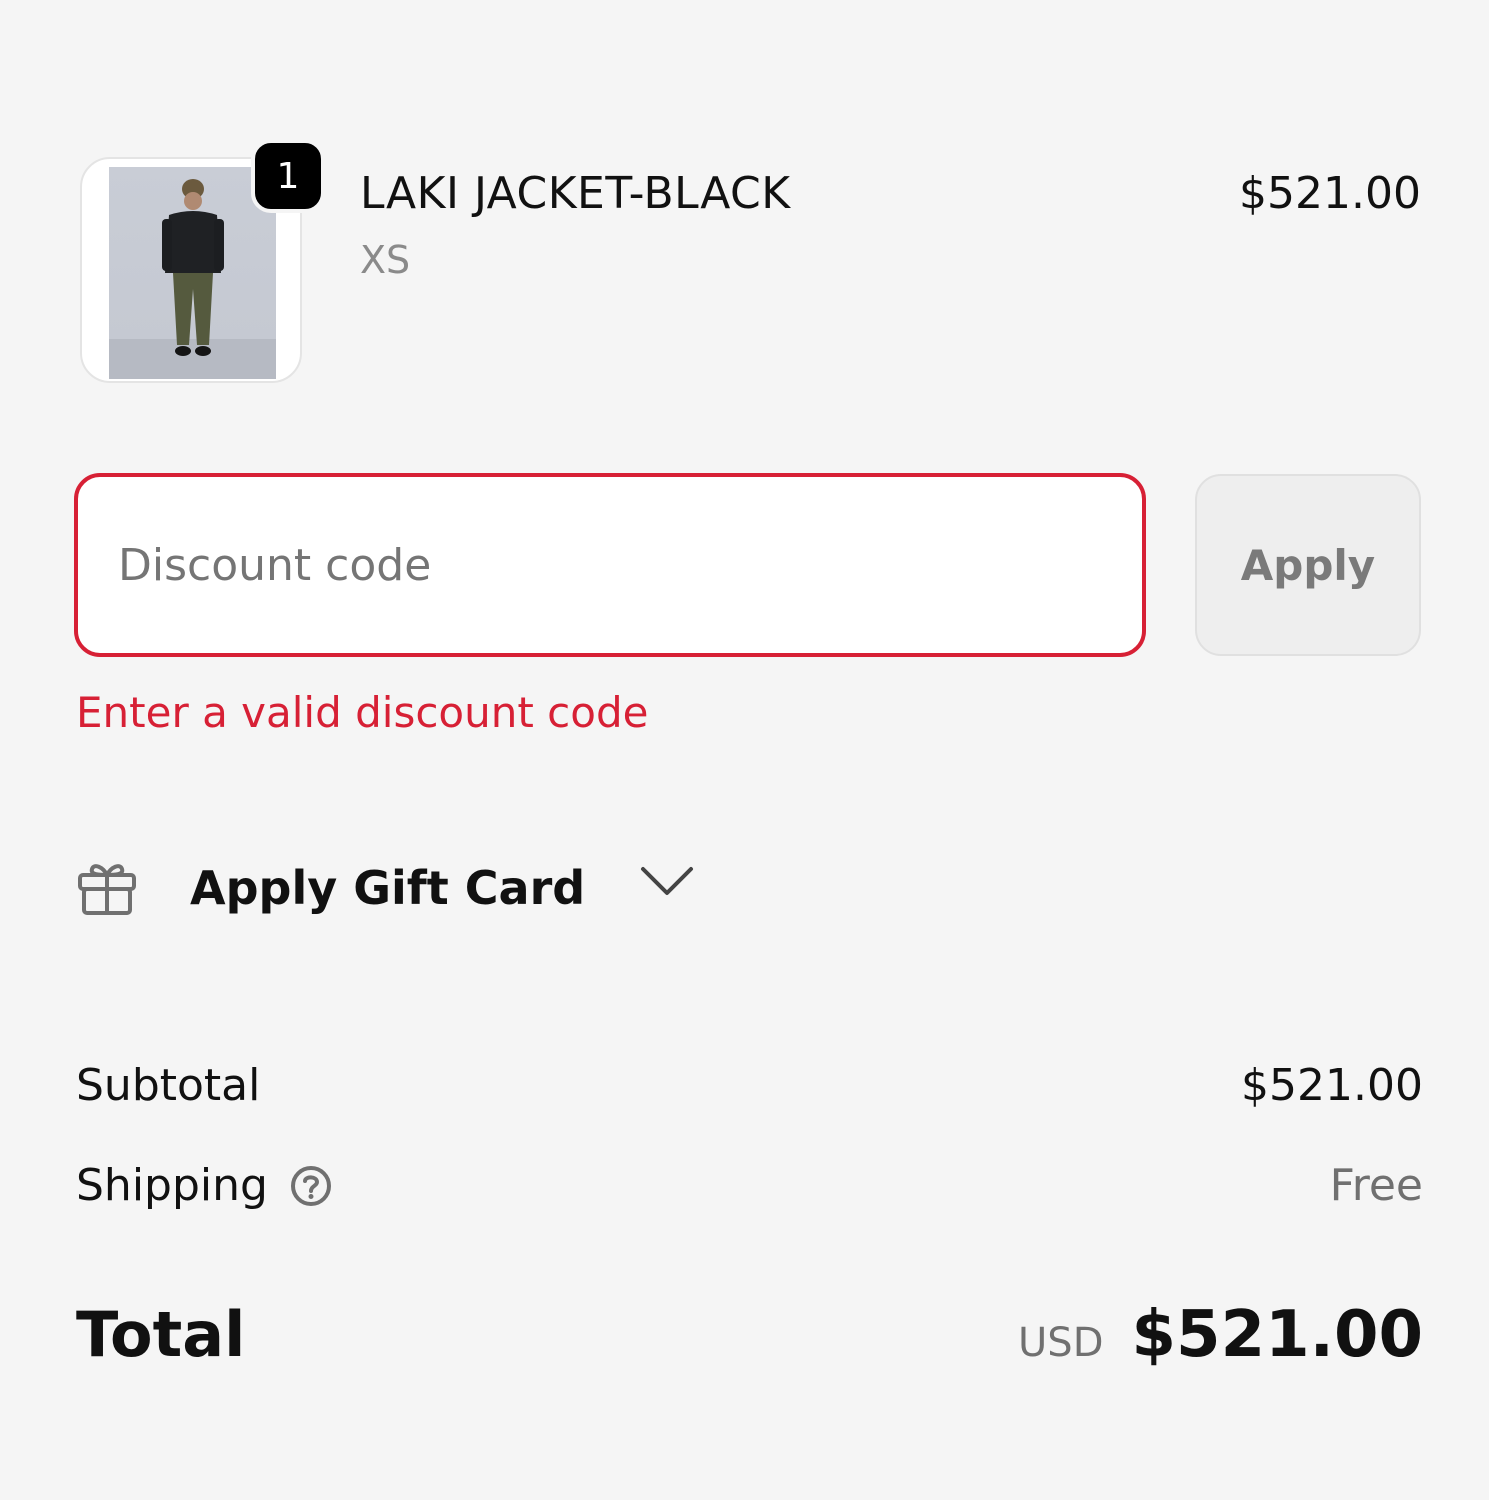  Describe the element at coordinates (161, 1334) in the screenshot. I see `total-label: Total` at that location.